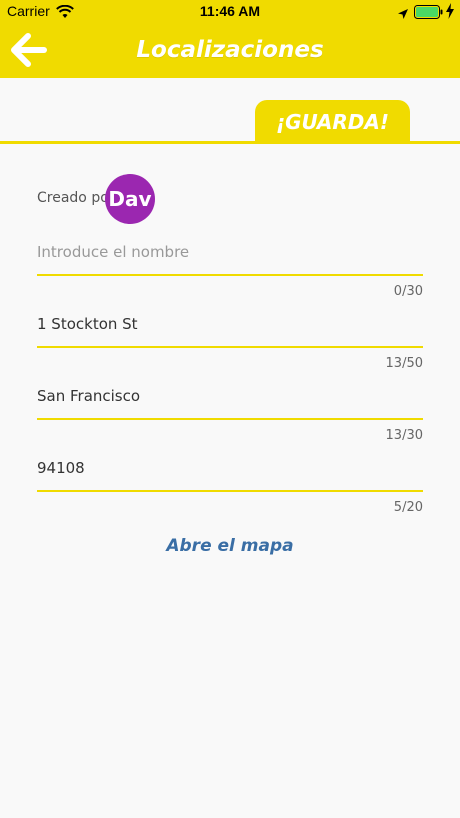  I want to click on zip-field: 5/20, so click(230, 485).